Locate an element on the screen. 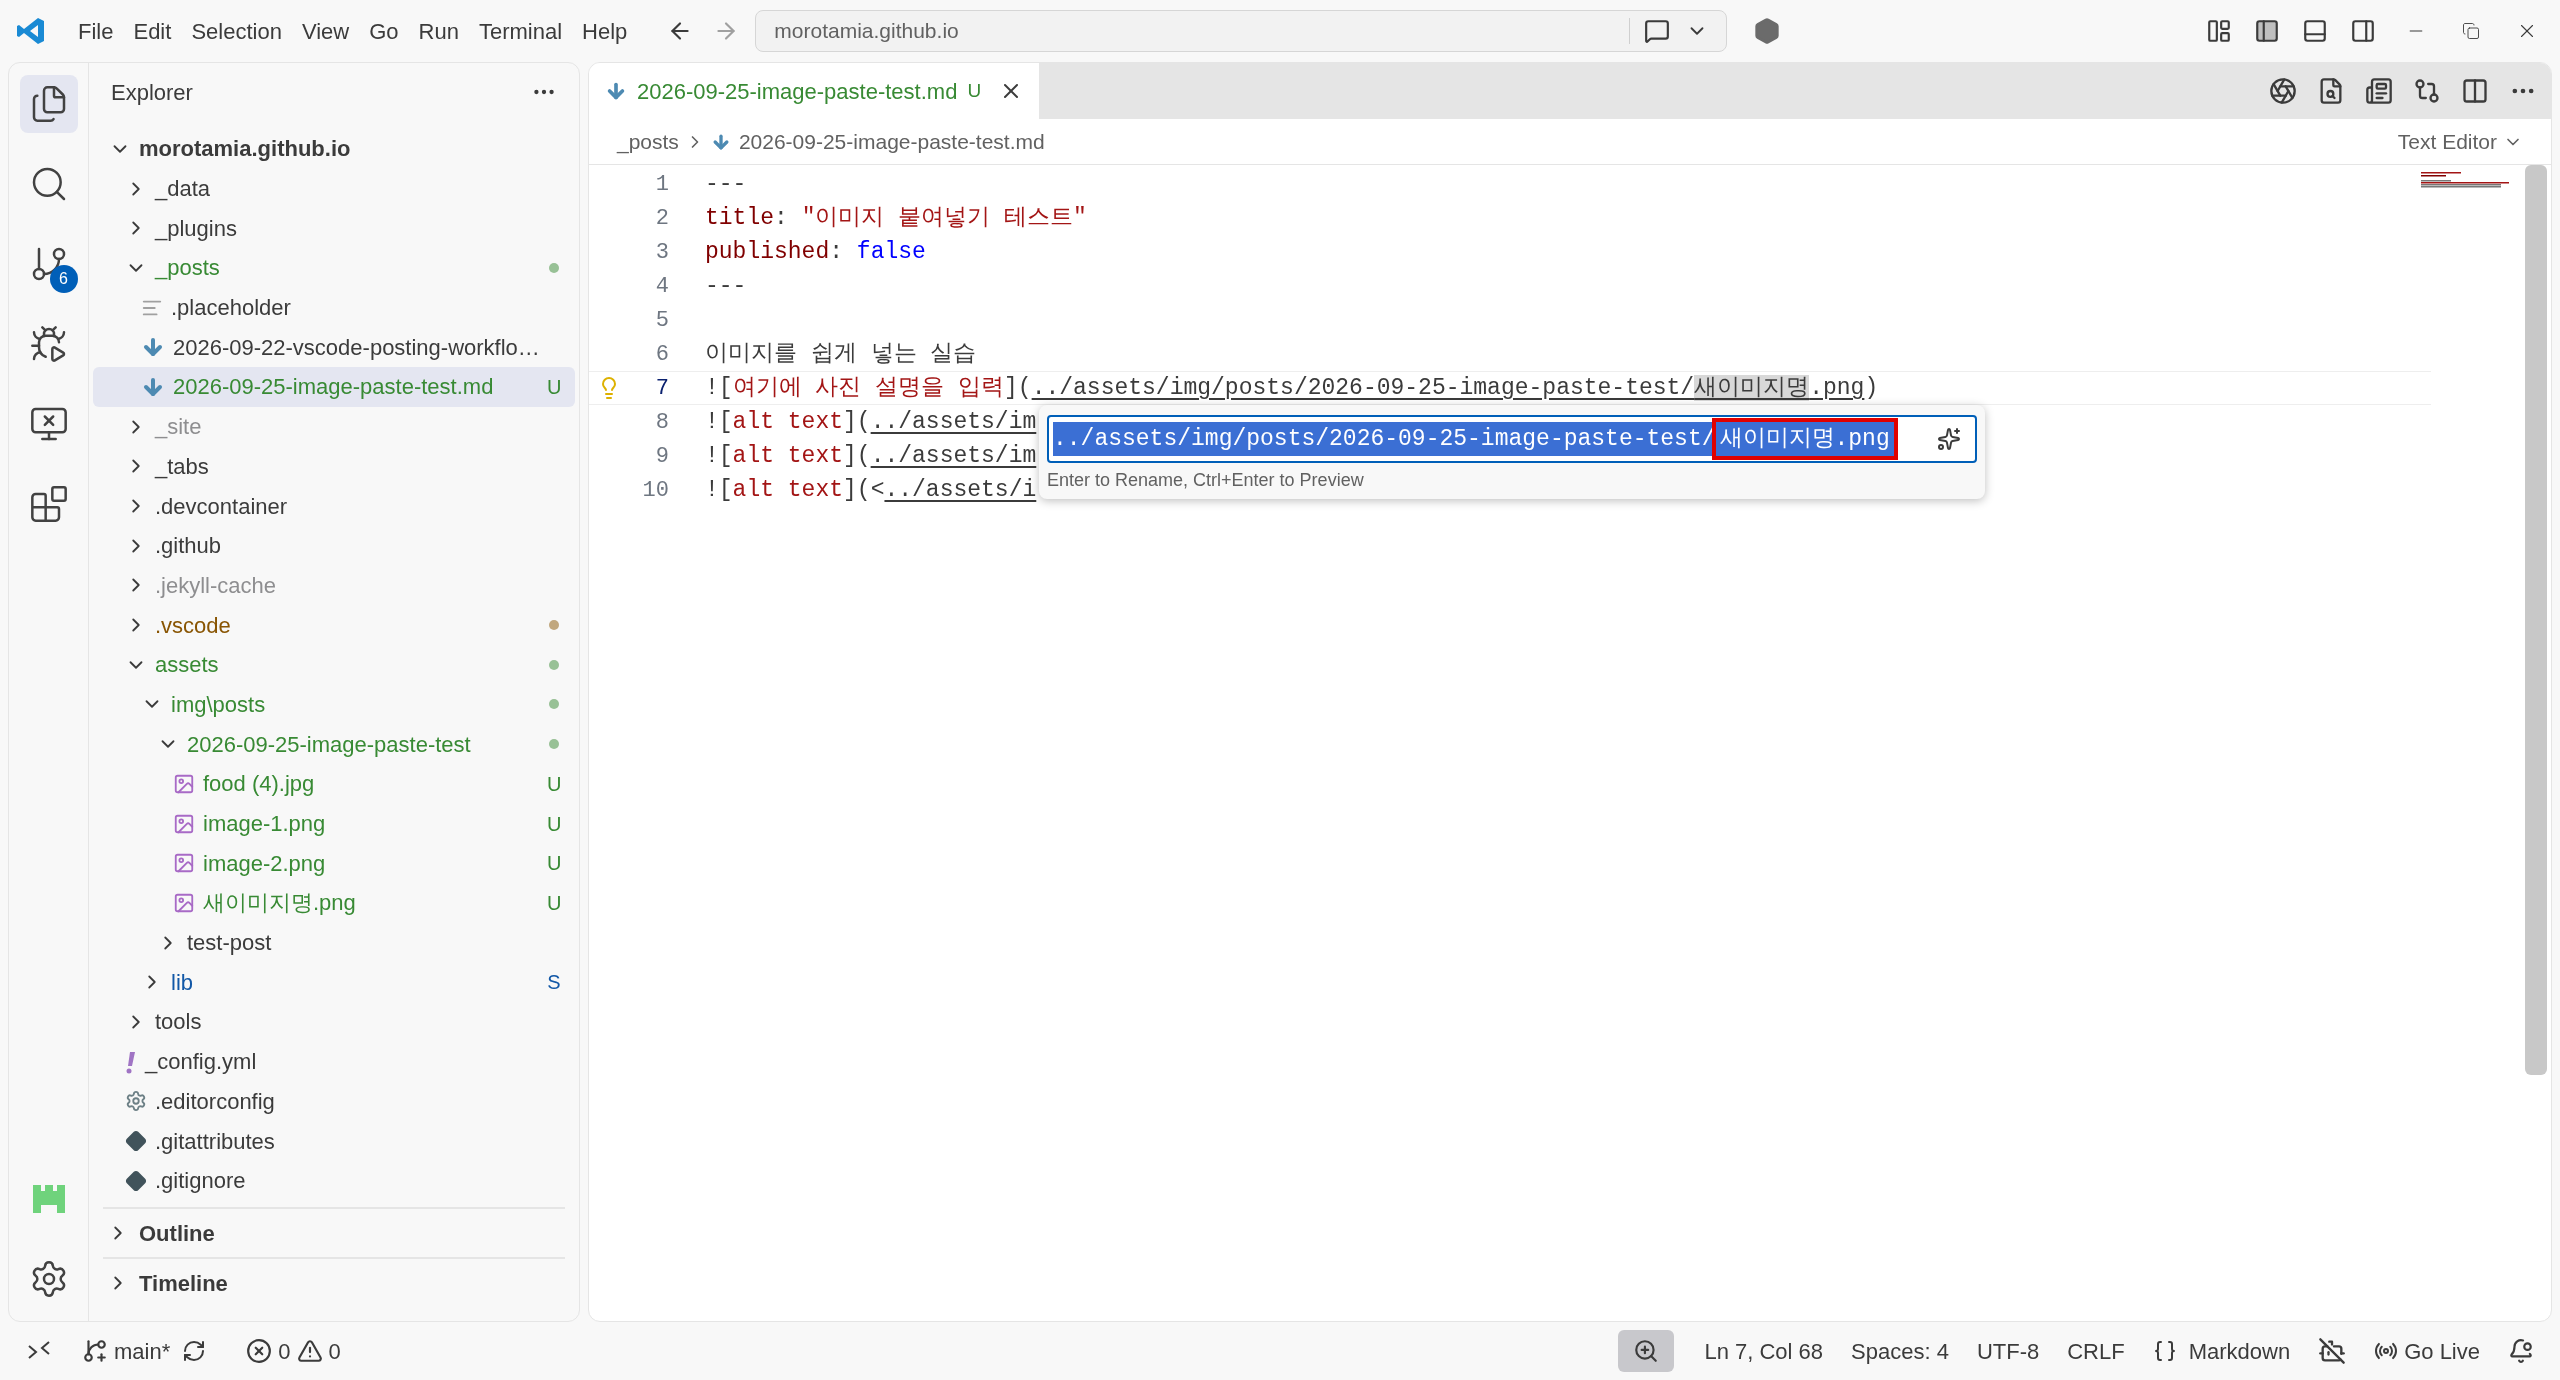 This screenshot has height=1380, width=2560. tree-item: .gitignore is located at coordinates (334, 1180).